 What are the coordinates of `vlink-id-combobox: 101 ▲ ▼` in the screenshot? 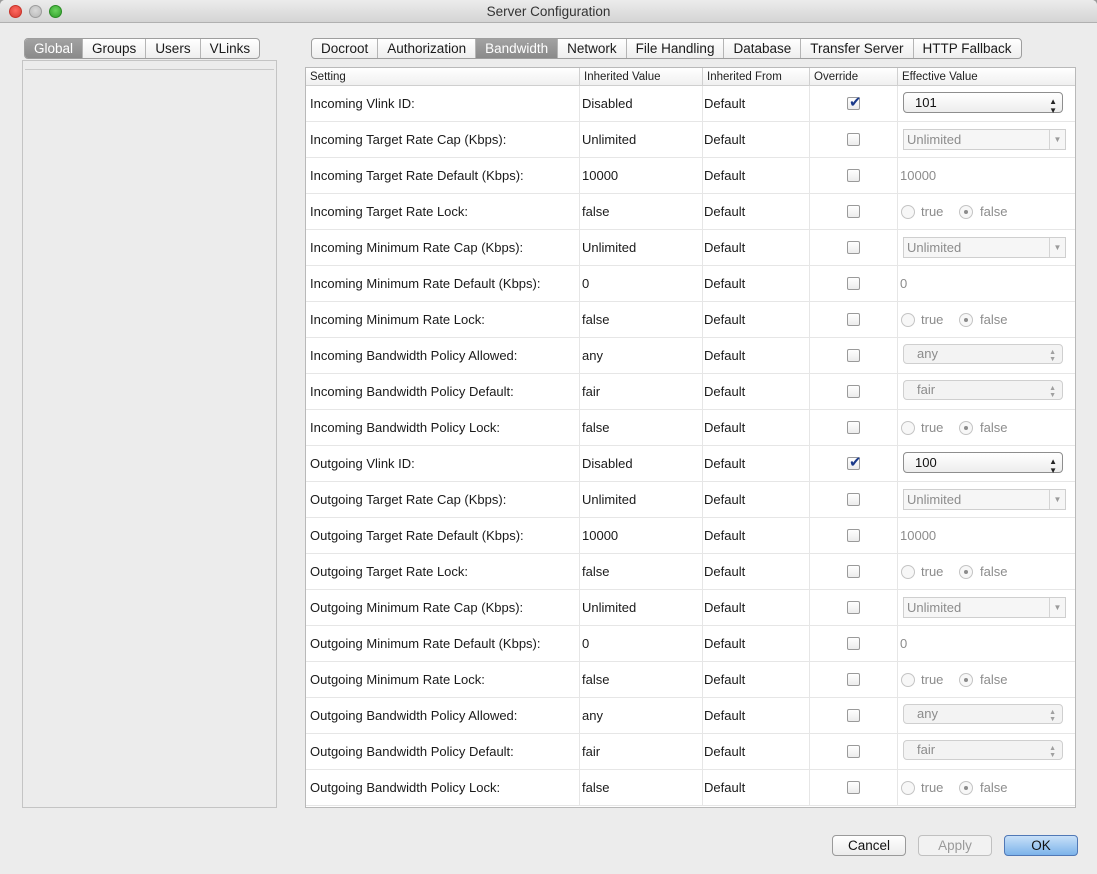 It's located at (983, 103).